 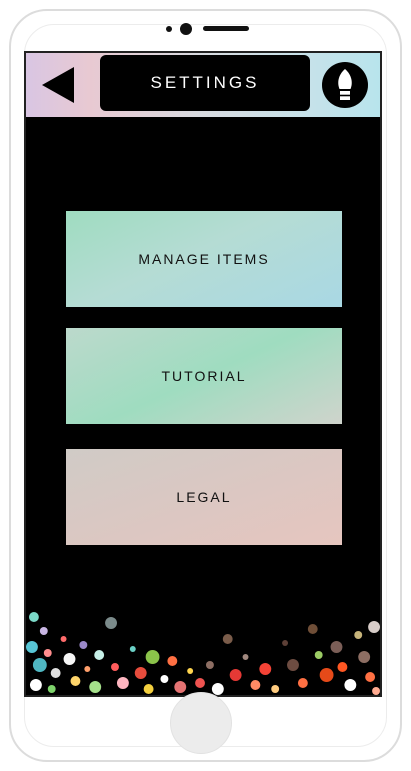 I want to click on tutorial-button: TUTORIAL, so click(x=204, y=376).